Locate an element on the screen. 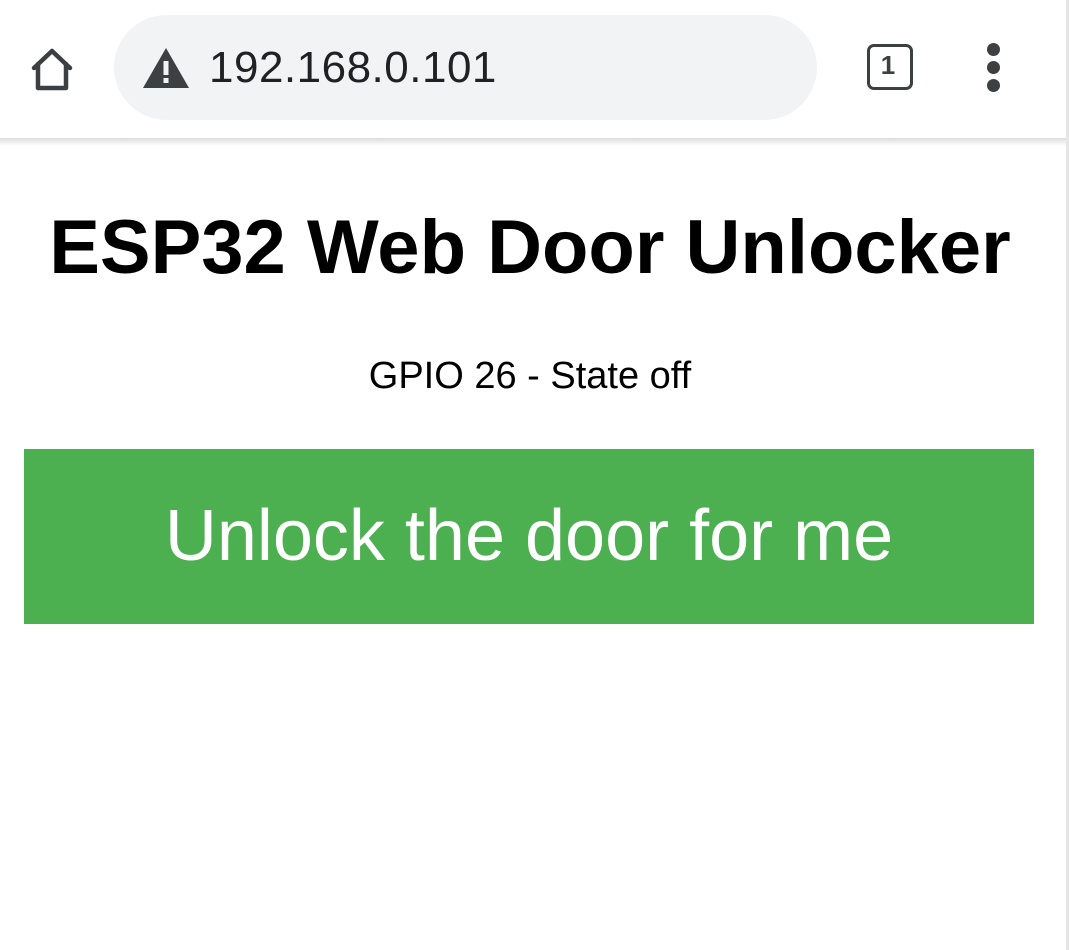  browser-toolbar: 192.168.0.101 1 is located at coordinates (534, 69).